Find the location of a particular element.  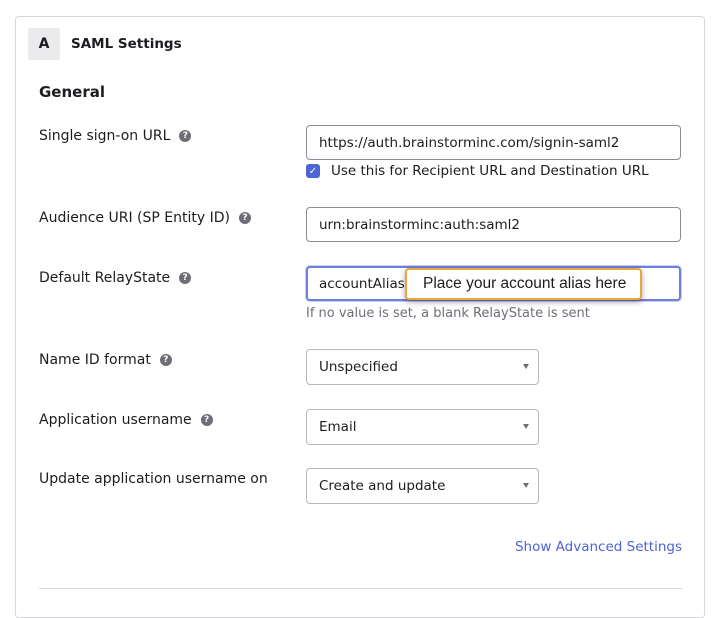

sso-url-input is located at coordinates (493, 142).